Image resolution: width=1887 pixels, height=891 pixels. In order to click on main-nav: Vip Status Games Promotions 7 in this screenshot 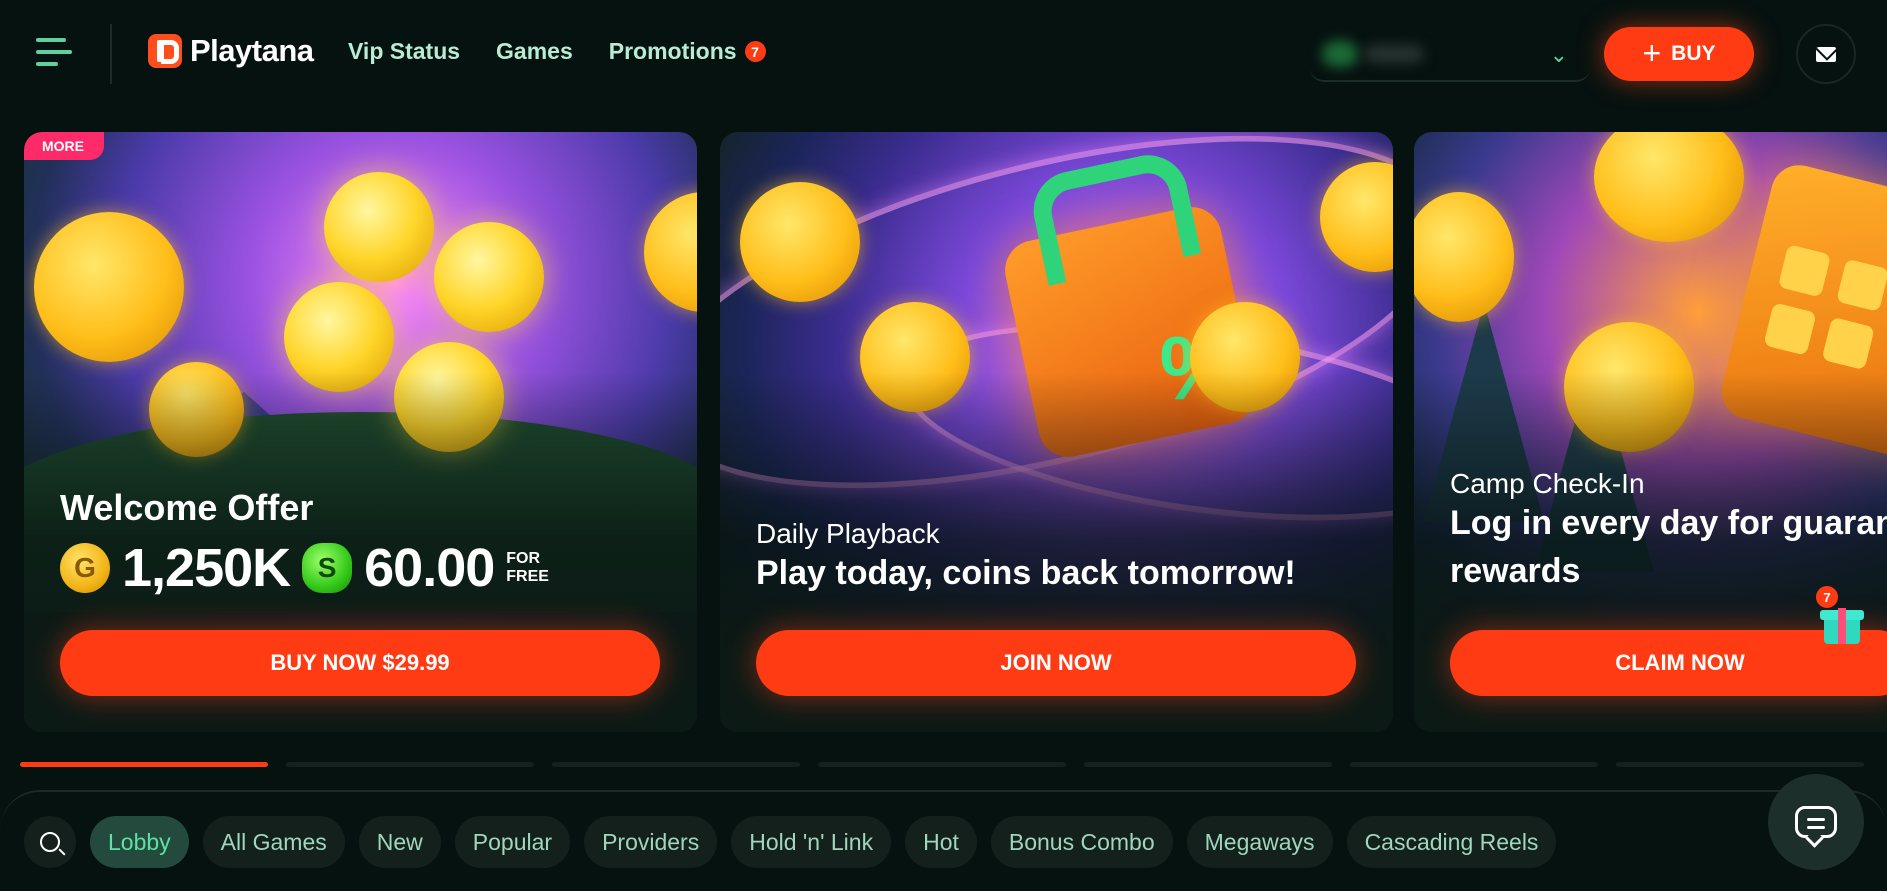, I will do `click(557, 51)`.